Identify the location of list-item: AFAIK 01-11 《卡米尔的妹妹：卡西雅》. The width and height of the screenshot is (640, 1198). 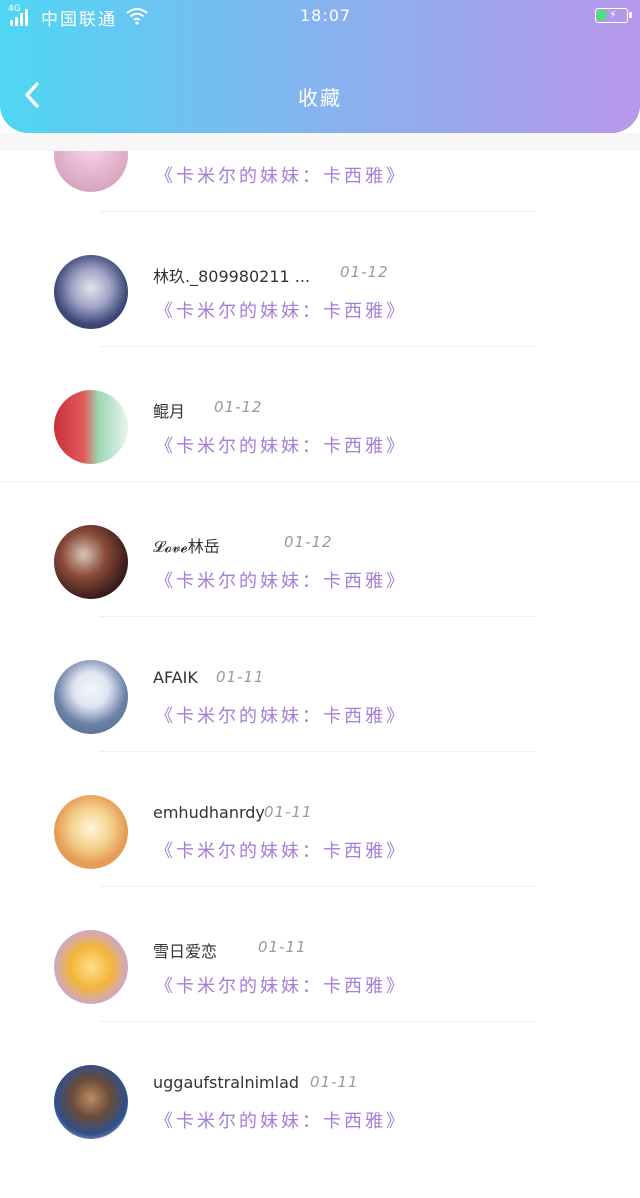
(320, 725).